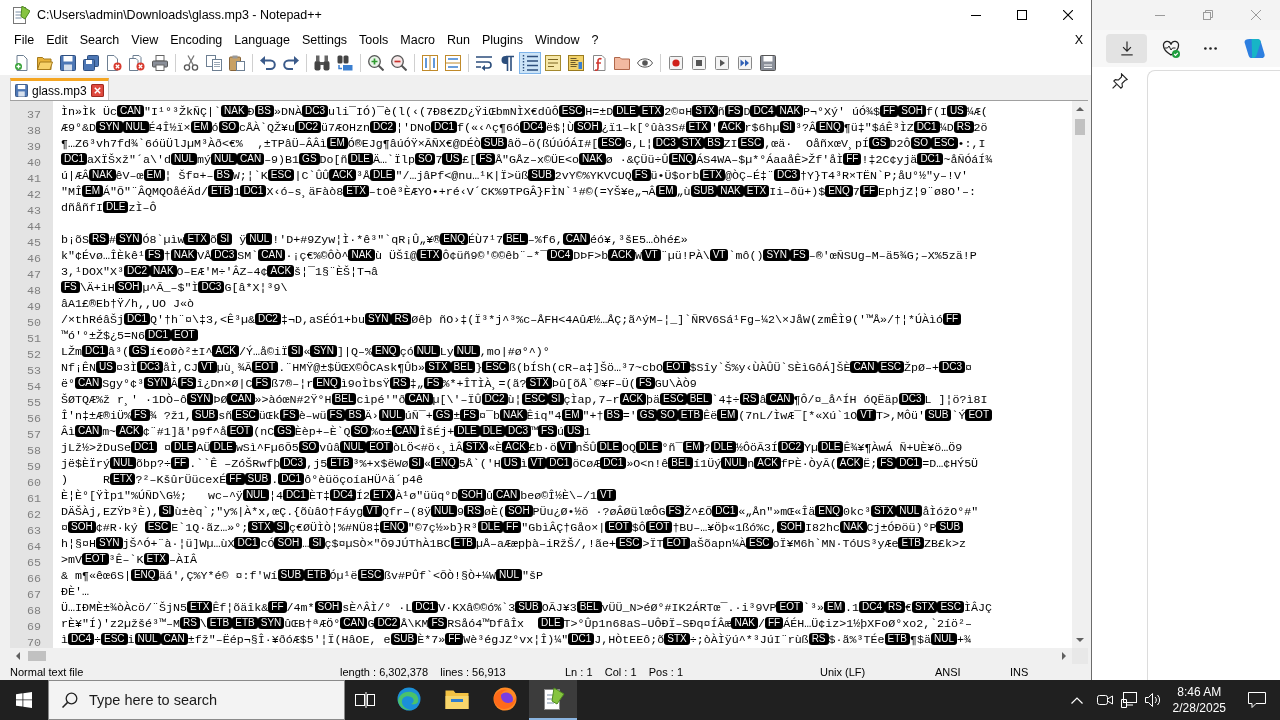 Image resolution: width=1280 pixels, height=720 pixels. I want to click on maximize-icon, so click(1022, 15).